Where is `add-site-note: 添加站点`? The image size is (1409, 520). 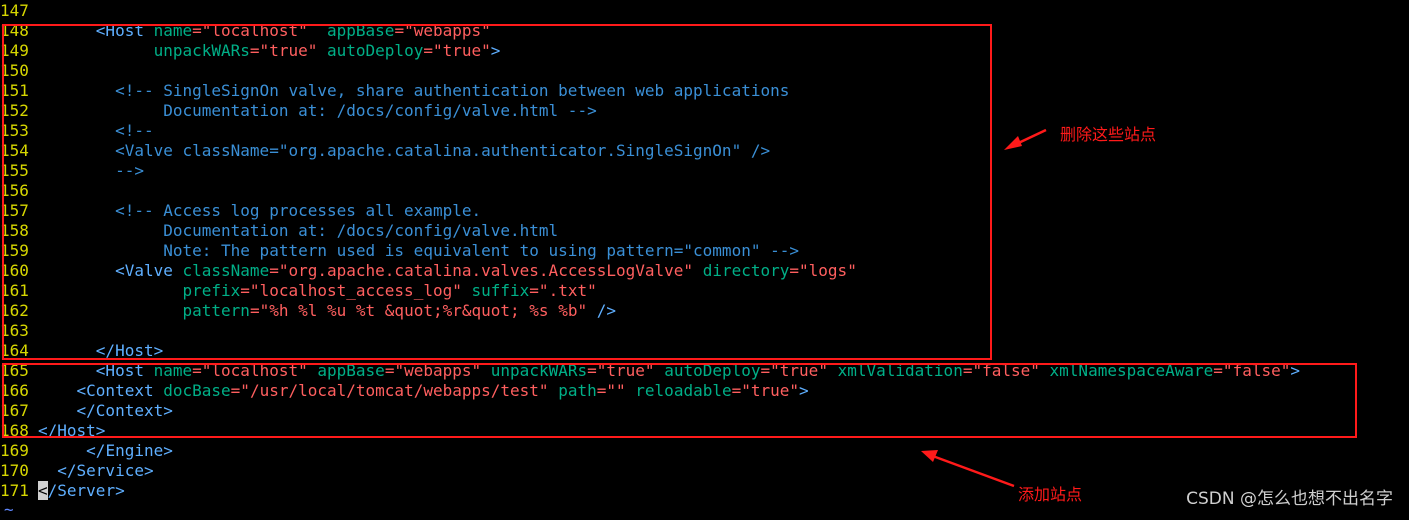
add-site-note: 添加站点 is located at coordinates (1050, 494).